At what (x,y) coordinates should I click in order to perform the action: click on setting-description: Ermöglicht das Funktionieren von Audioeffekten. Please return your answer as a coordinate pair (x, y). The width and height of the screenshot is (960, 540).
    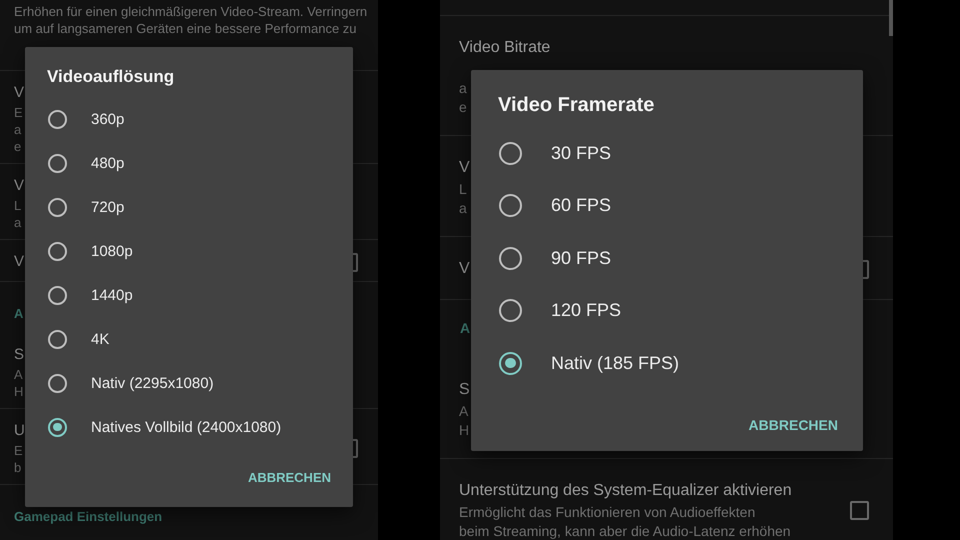
    Looking at the image, I should click on (607, 512).